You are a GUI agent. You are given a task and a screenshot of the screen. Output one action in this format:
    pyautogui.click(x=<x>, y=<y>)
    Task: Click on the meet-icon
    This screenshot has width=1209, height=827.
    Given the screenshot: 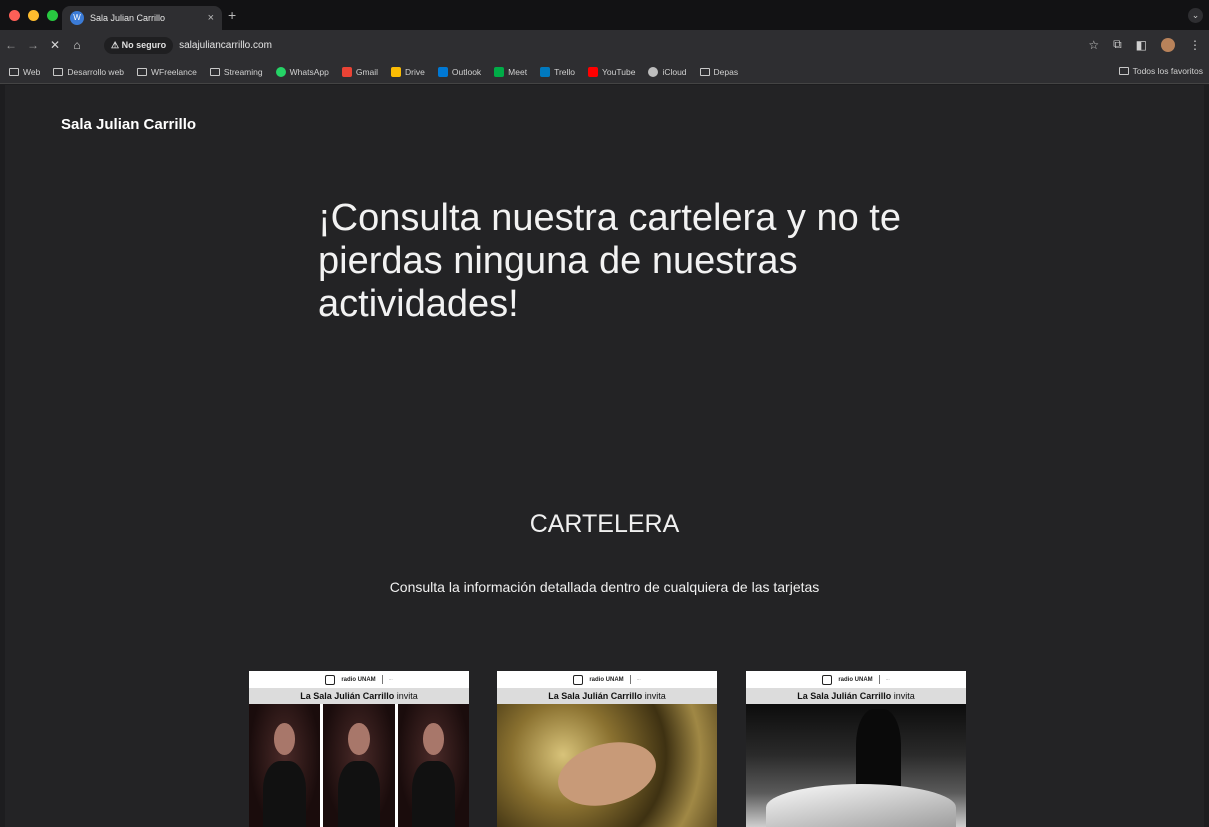 What is the action you would take?
    pyautogui.click(x=499, y=71)
    